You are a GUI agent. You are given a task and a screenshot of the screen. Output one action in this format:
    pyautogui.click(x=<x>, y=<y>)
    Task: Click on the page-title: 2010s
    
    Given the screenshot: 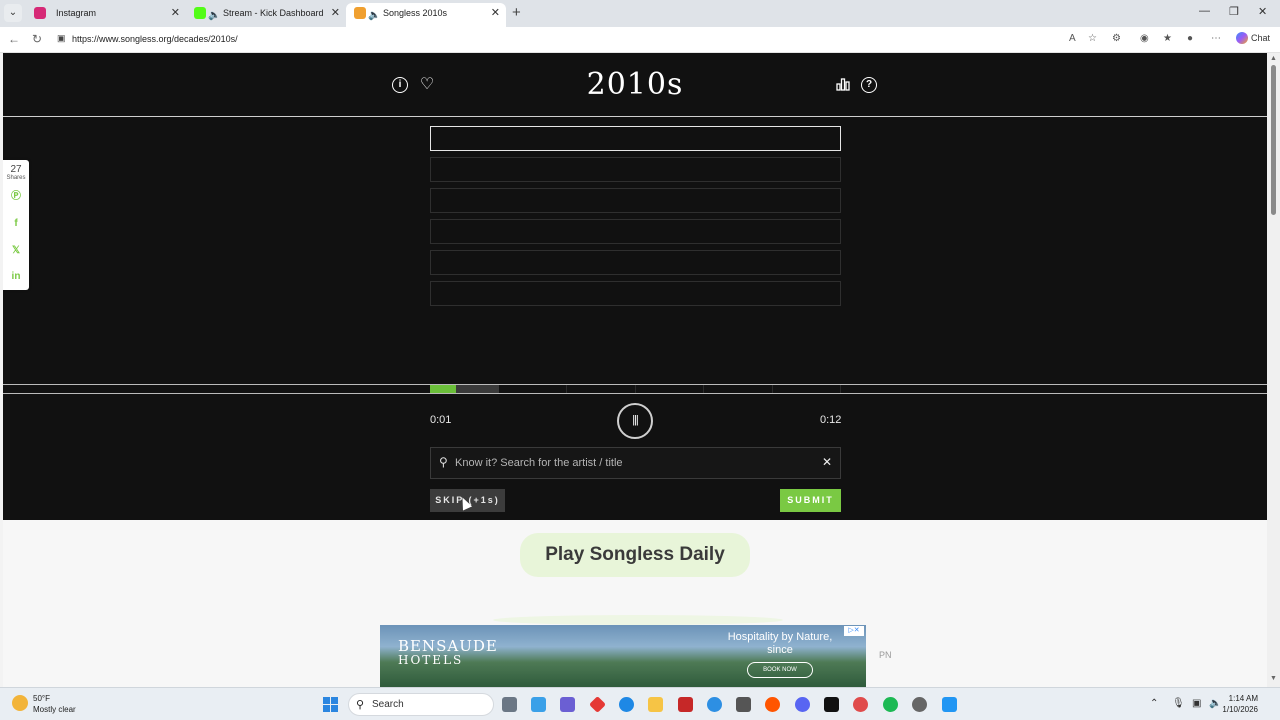 What is the action you would take?
    pyautogui.click(x=635, y=84)
    